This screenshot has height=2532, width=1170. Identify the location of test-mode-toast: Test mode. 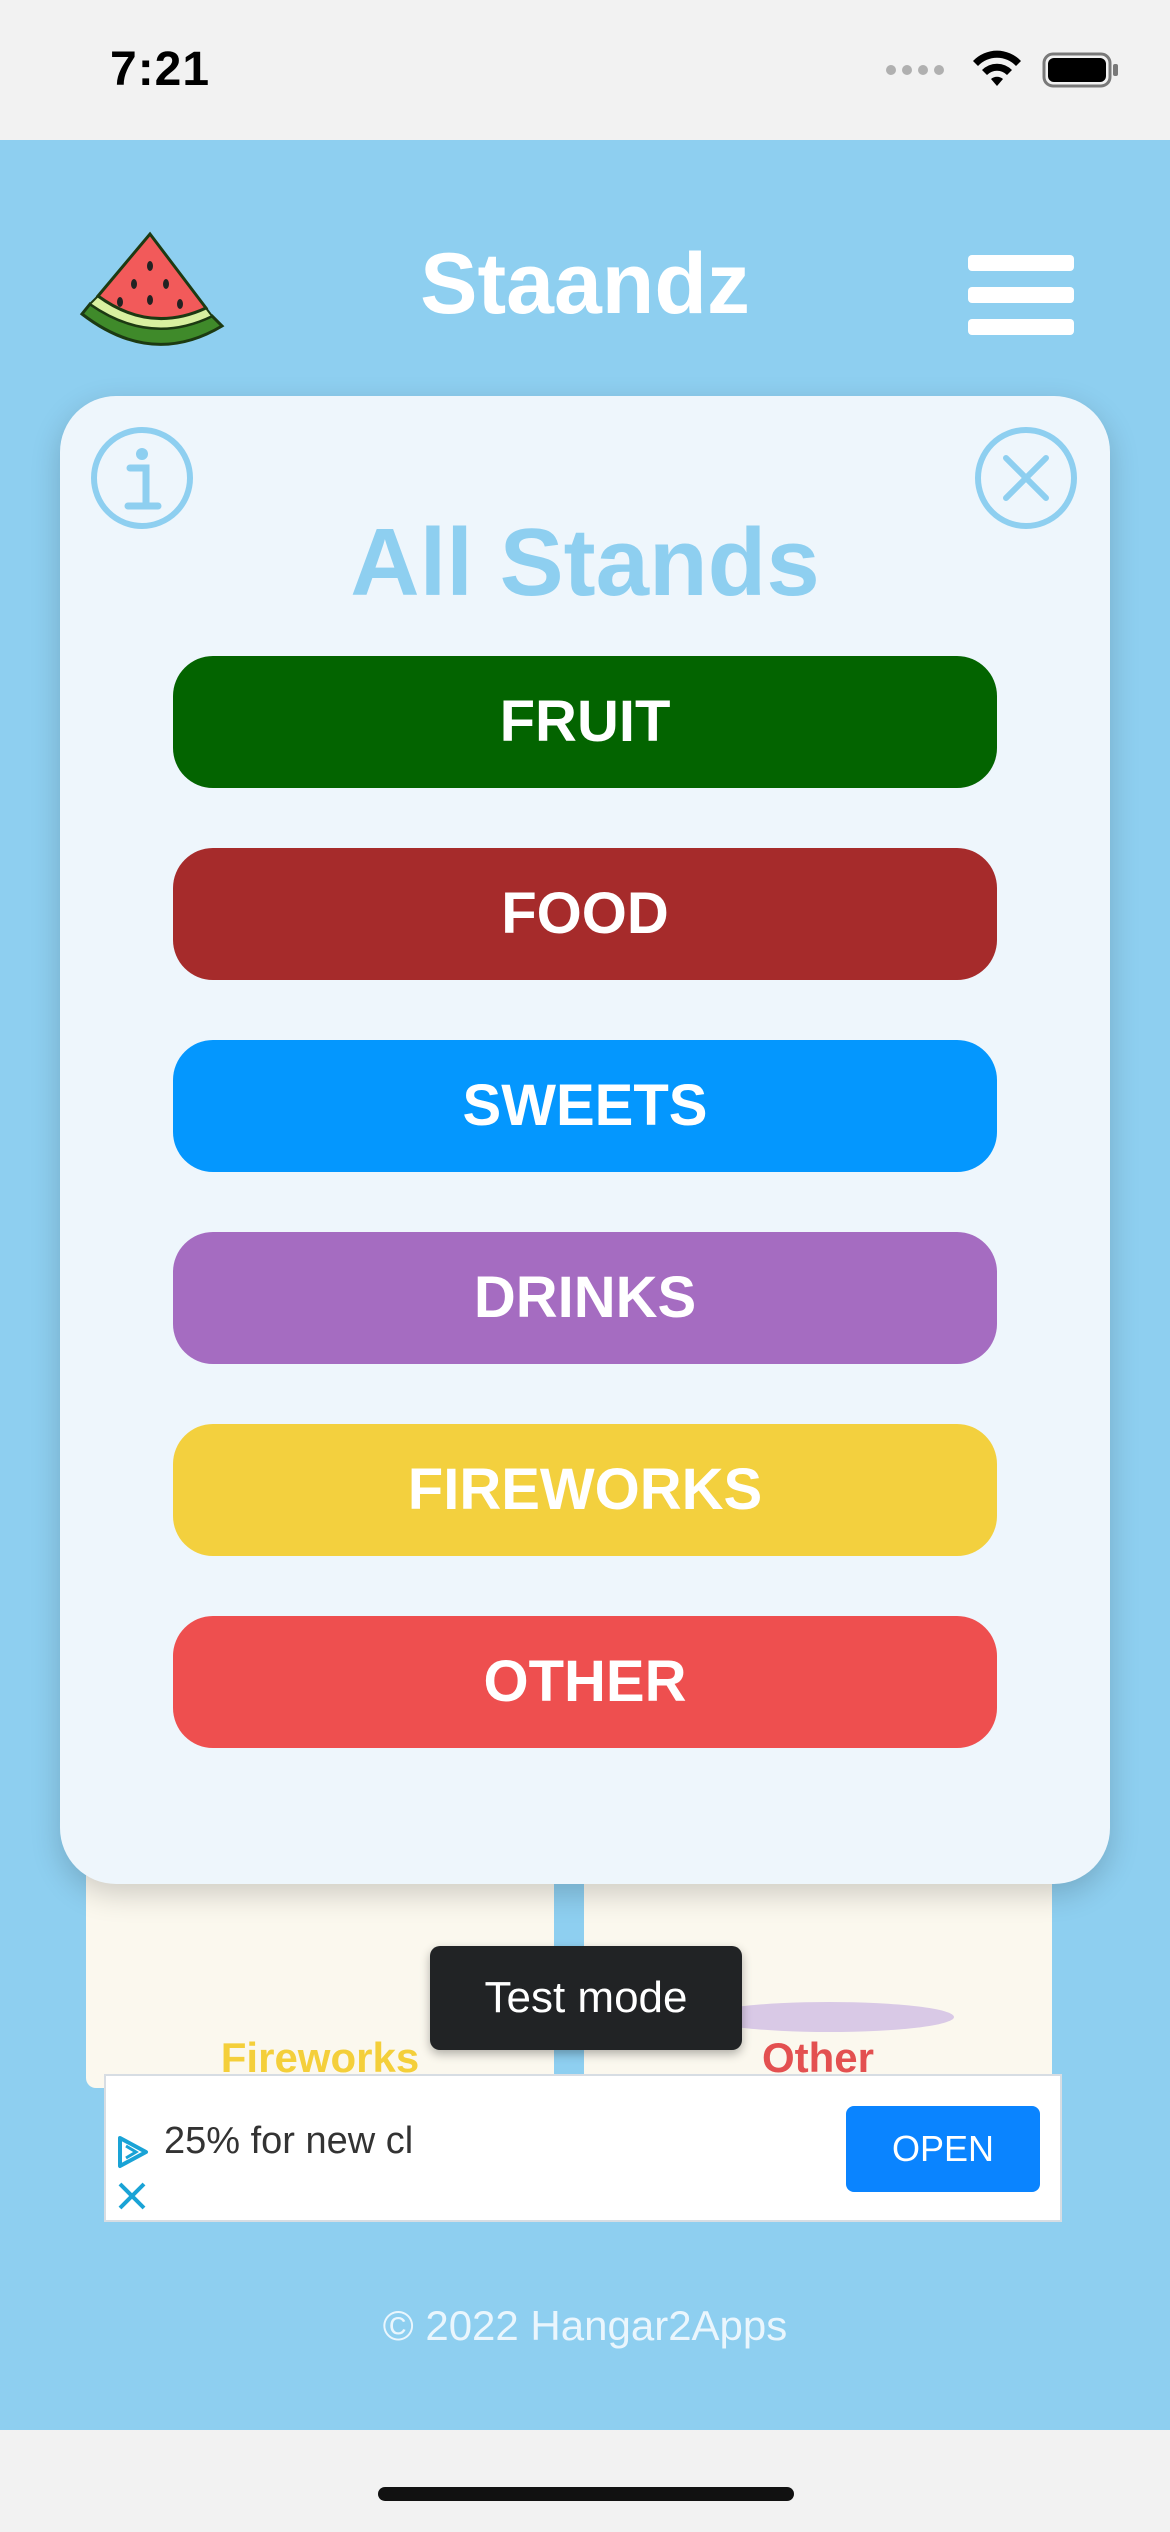
(586, 1998).